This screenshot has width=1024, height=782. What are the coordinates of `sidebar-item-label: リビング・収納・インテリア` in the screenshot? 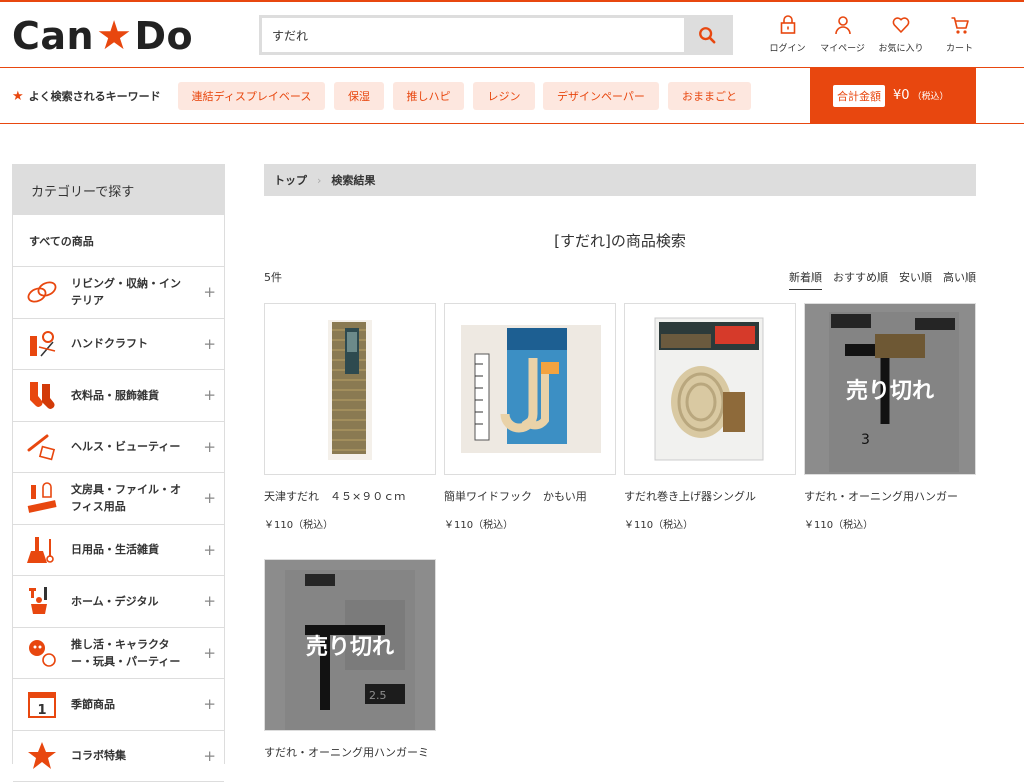 It's located at (130, 292).